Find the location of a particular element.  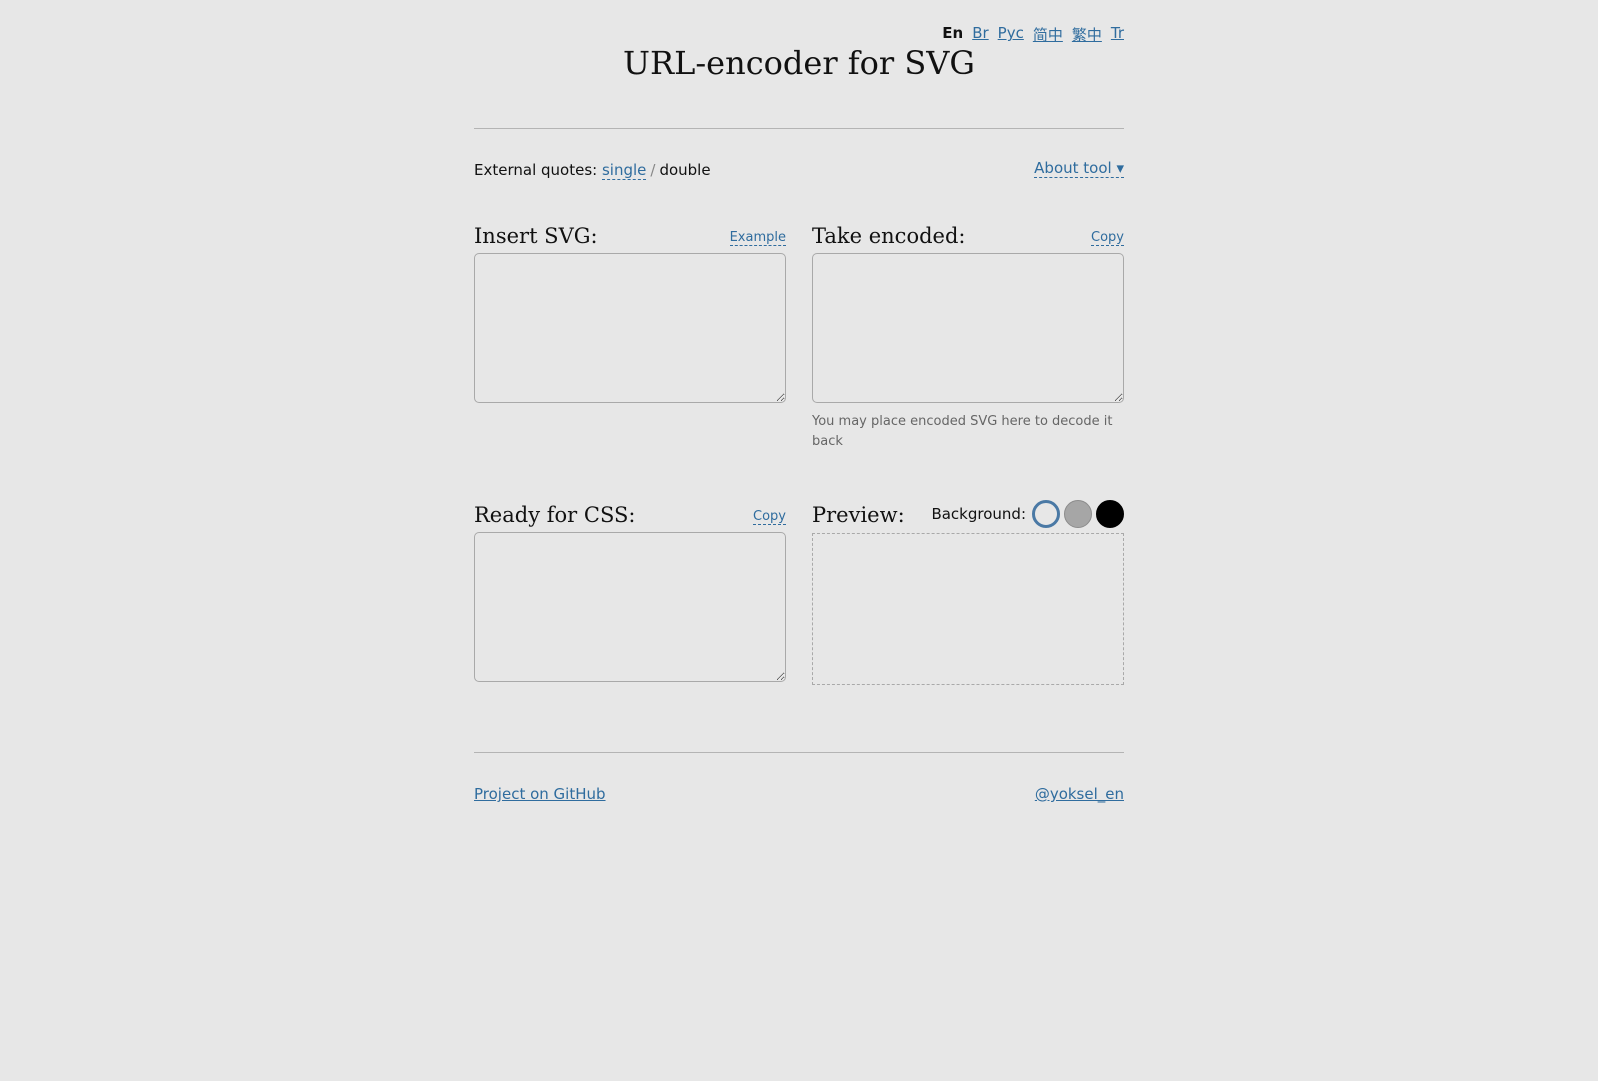

preview-block: Preview: Background: is located at coordinates (968, 592).